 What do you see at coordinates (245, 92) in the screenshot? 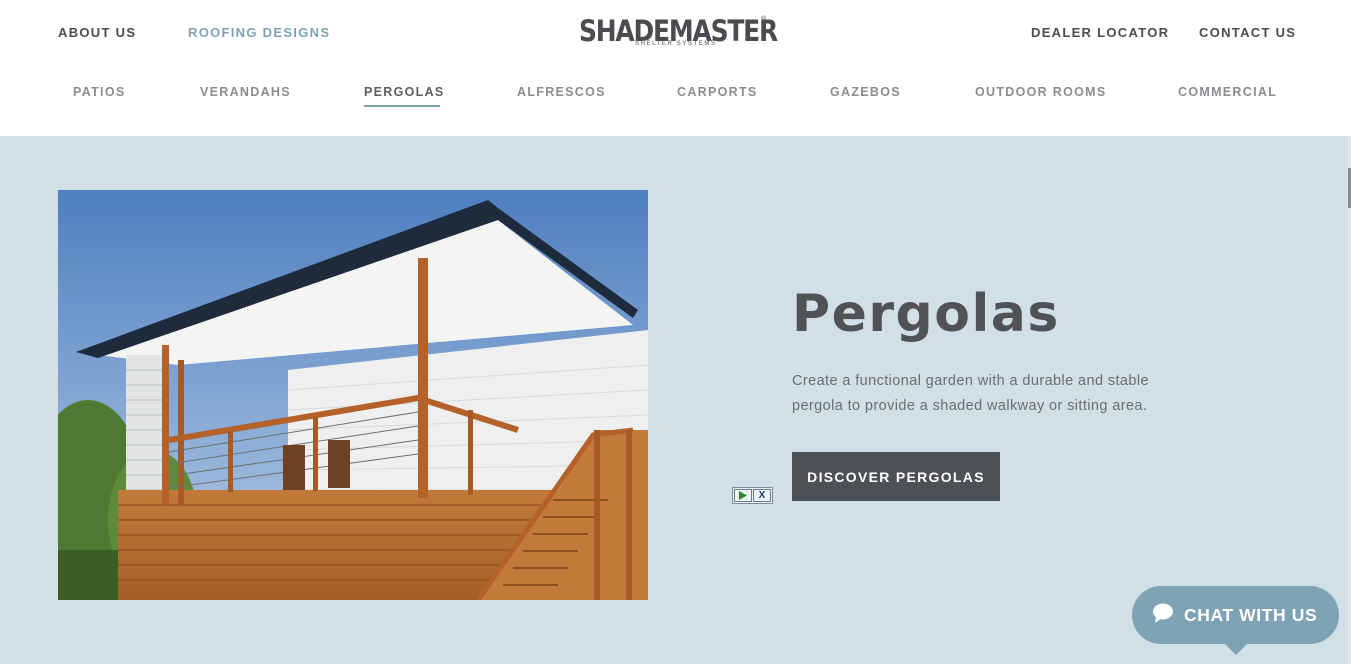
I see `nav-item-verandahs: VERANDAHS` at bounding box center [245, 92].